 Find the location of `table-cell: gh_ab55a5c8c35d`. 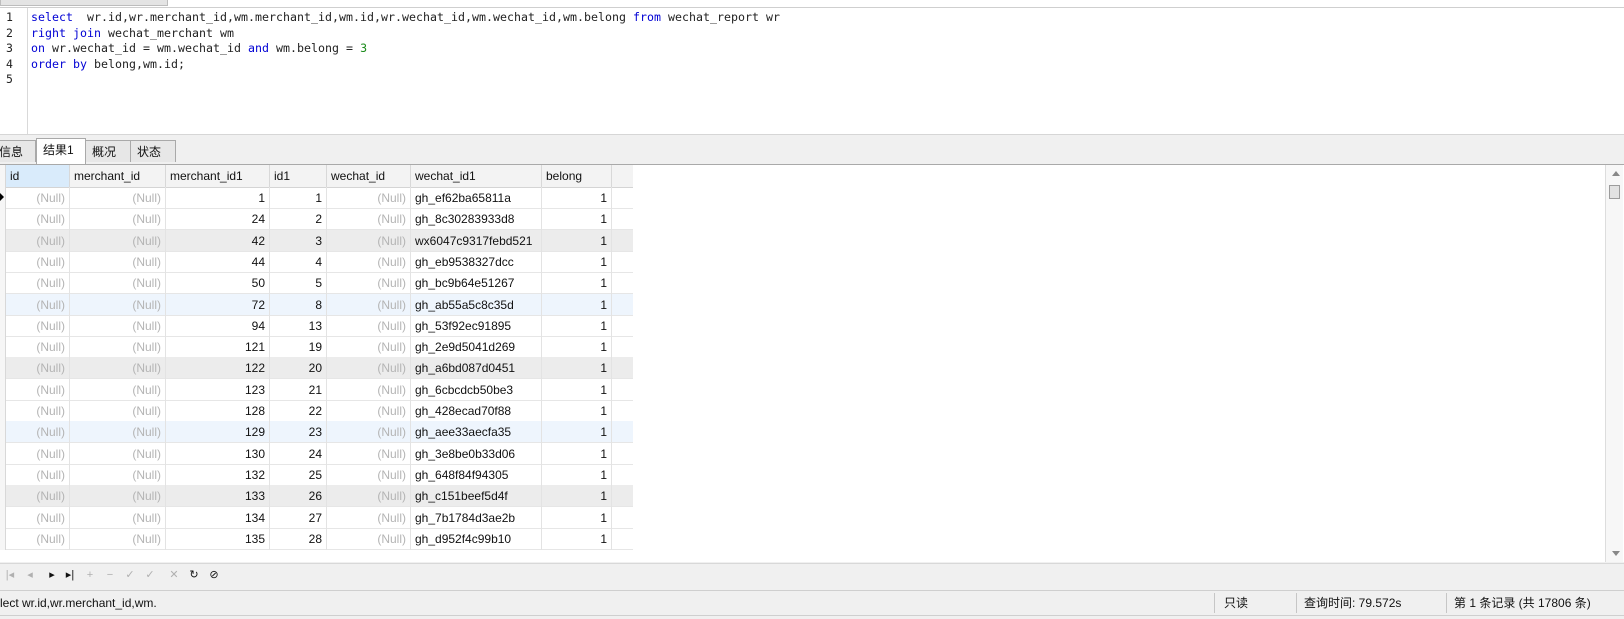

table-cell: gh_ab55a5c8c35d is located at coordinates (476, 304).